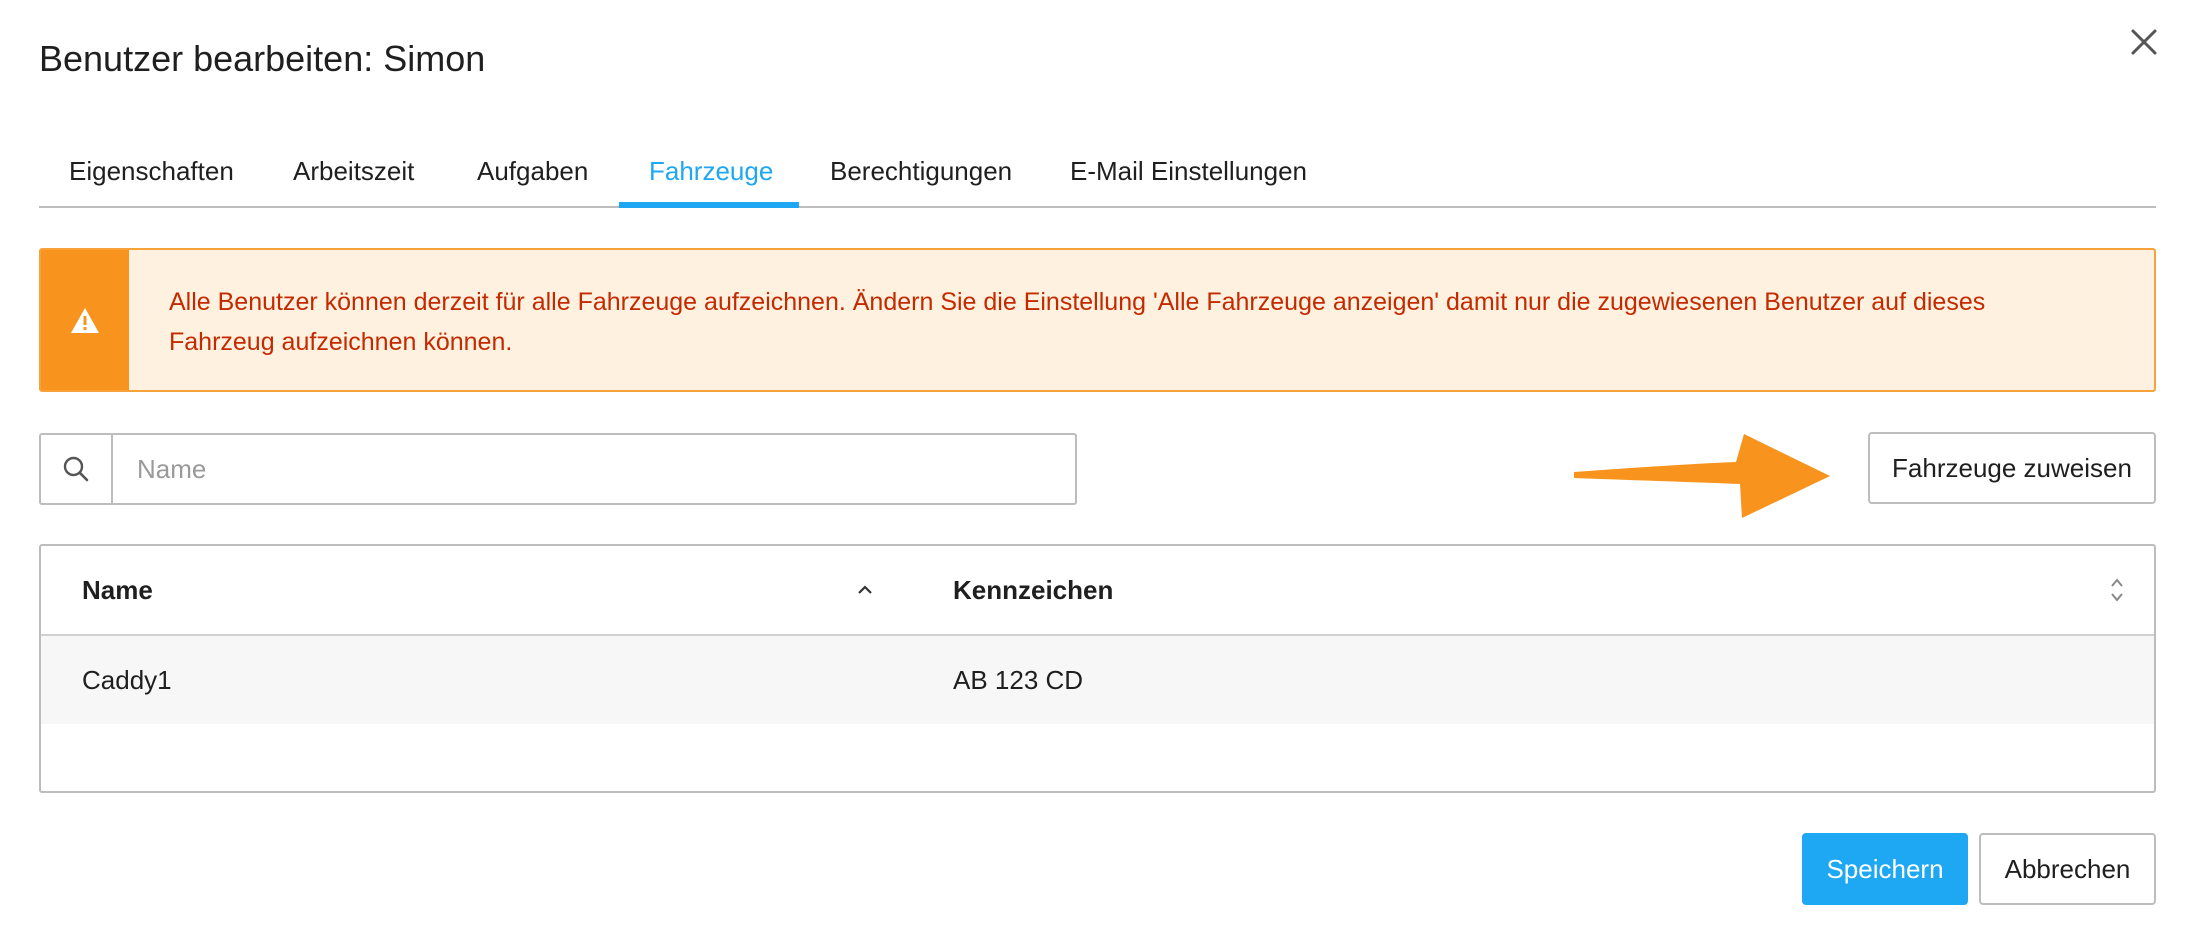 The image size is (2194, 942). I want to click on warning-icon, so click(85, 320).